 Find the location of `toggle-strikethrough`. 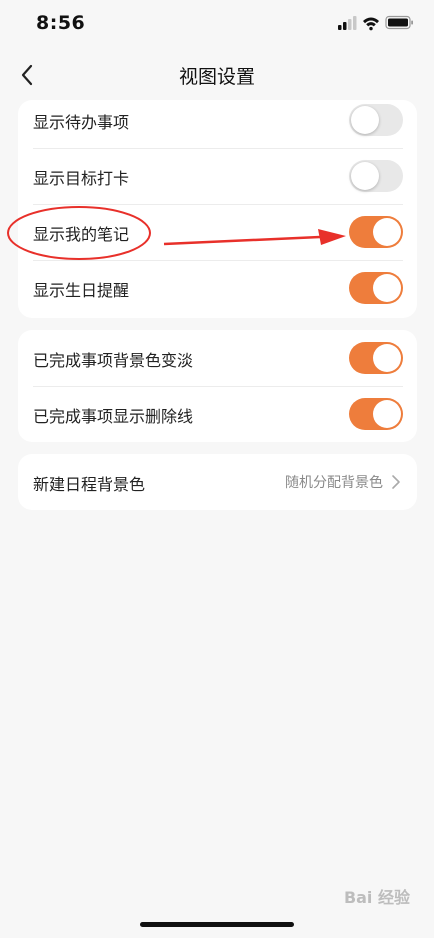

toggle-strikethrough is located at coordinates (376, 414).